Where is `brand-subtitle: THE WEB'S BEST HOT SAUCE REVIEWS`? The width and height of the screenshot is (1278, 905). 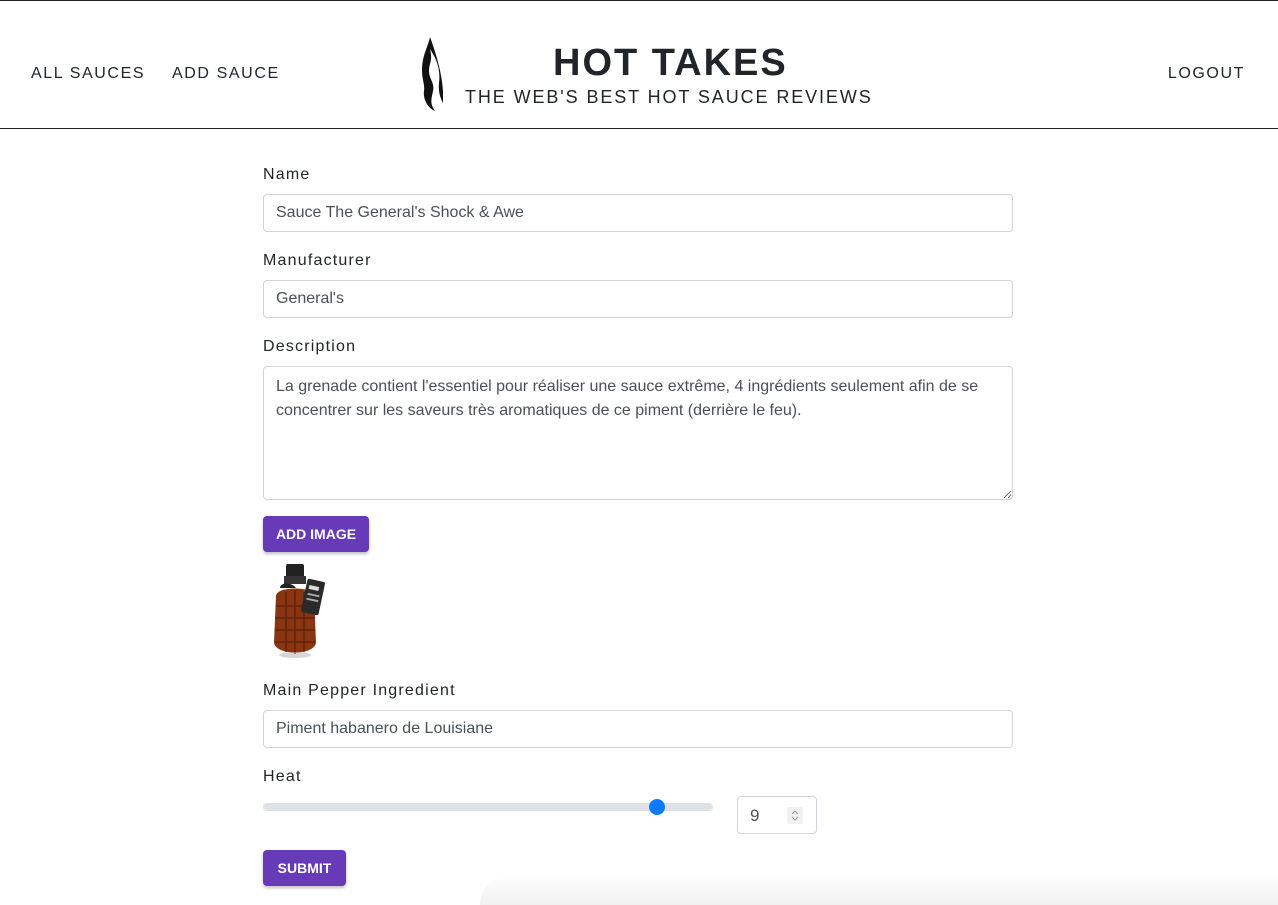
brand-subtitle: THE WEB'S BEST HOT SAUCE REVIEWS is located at coordinates (669, 97).